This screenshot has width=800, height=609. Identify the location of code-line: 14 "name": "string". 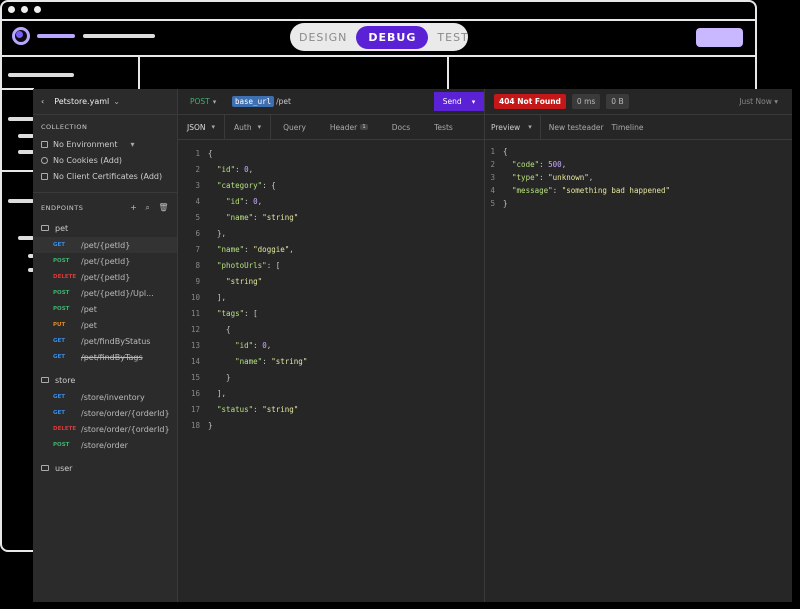
(331, 362).